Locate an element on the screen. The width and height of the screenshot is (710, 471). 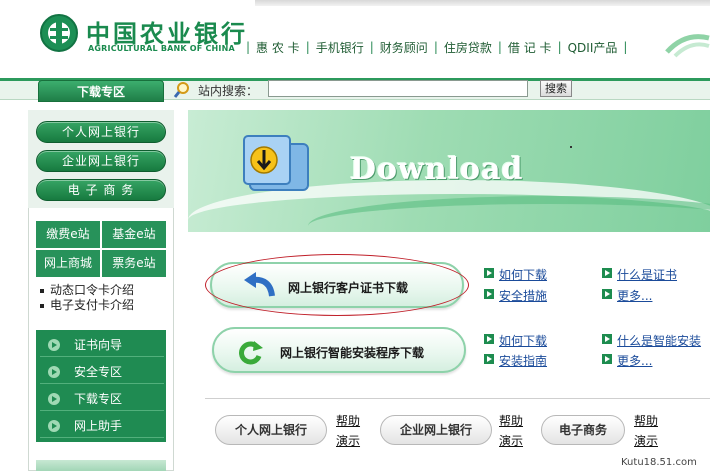
link-what-is-smart-install: 什么是智能安装 is located at coordinates (659, 340).